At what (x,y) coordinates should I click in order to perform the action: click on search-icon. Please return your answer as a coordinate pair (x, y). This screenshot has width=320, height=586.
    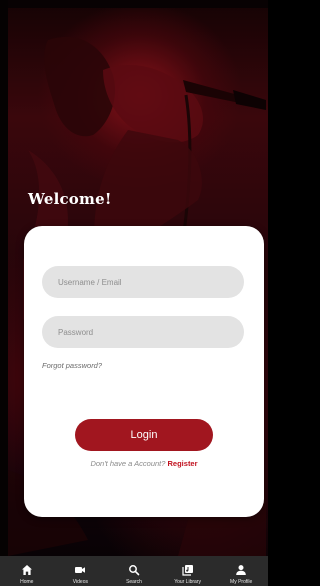
    Looking at the image, I should click on (134, 570).